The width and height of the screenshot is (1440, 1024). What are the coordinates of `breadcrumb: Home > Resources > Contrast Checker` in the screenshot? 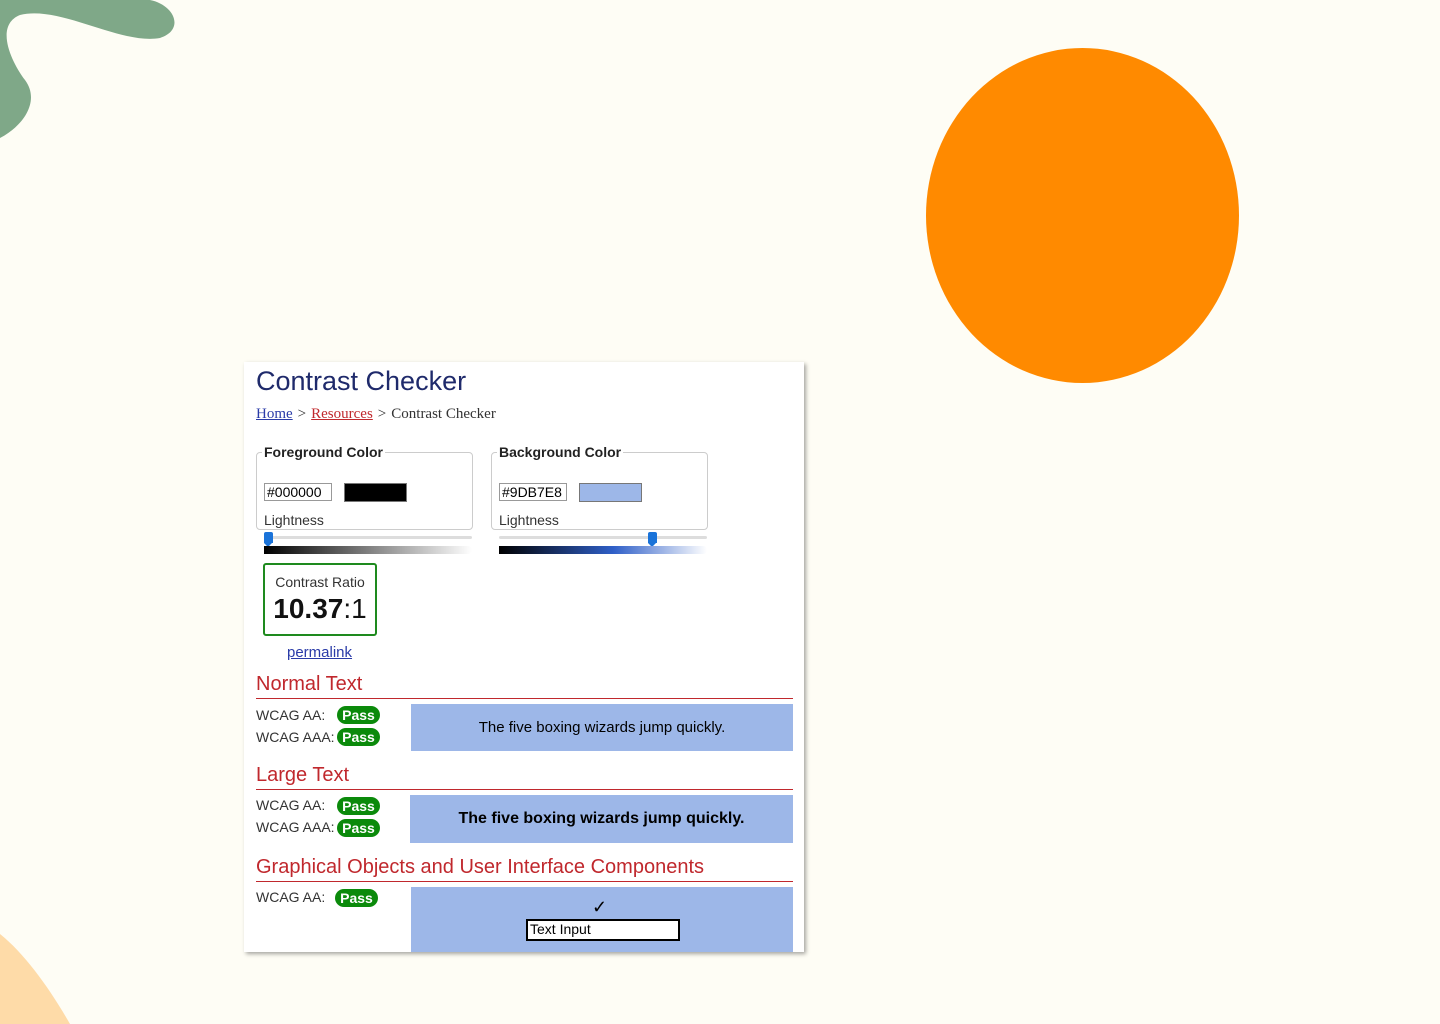 It's located at (376, 414).